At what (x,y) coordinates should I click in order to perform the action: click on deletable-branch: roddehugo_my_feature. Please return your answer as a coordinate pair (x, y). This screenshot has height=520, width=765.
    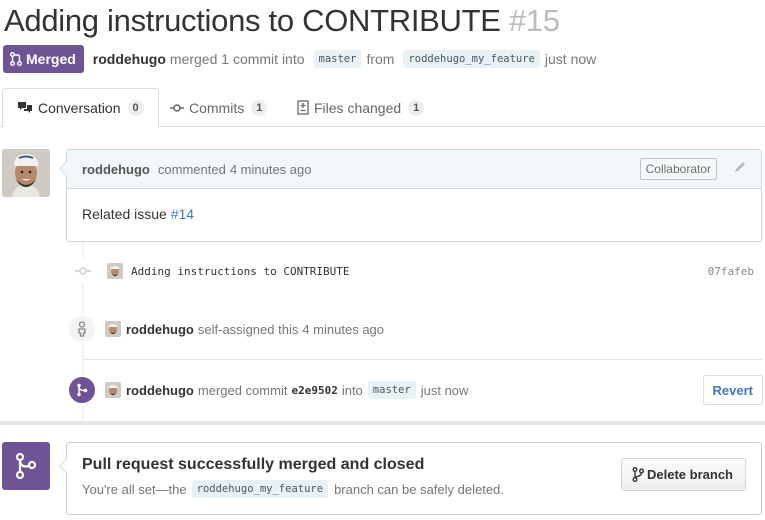
    Looking at the image, I should click on (260, 489).